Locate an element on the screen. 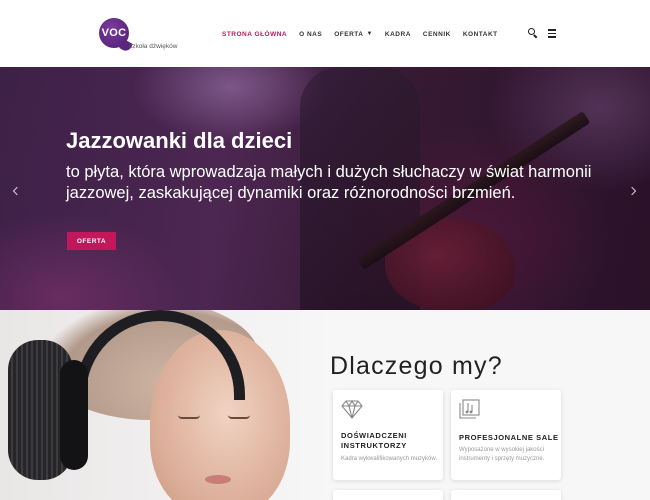  nav-item-staff: KADRA is located at coordinates (398, 34).